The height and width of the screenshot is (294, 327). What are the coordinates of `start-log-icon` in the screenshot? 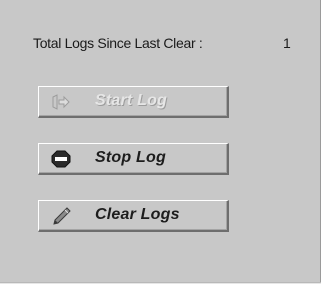 It's located at (61, 102).